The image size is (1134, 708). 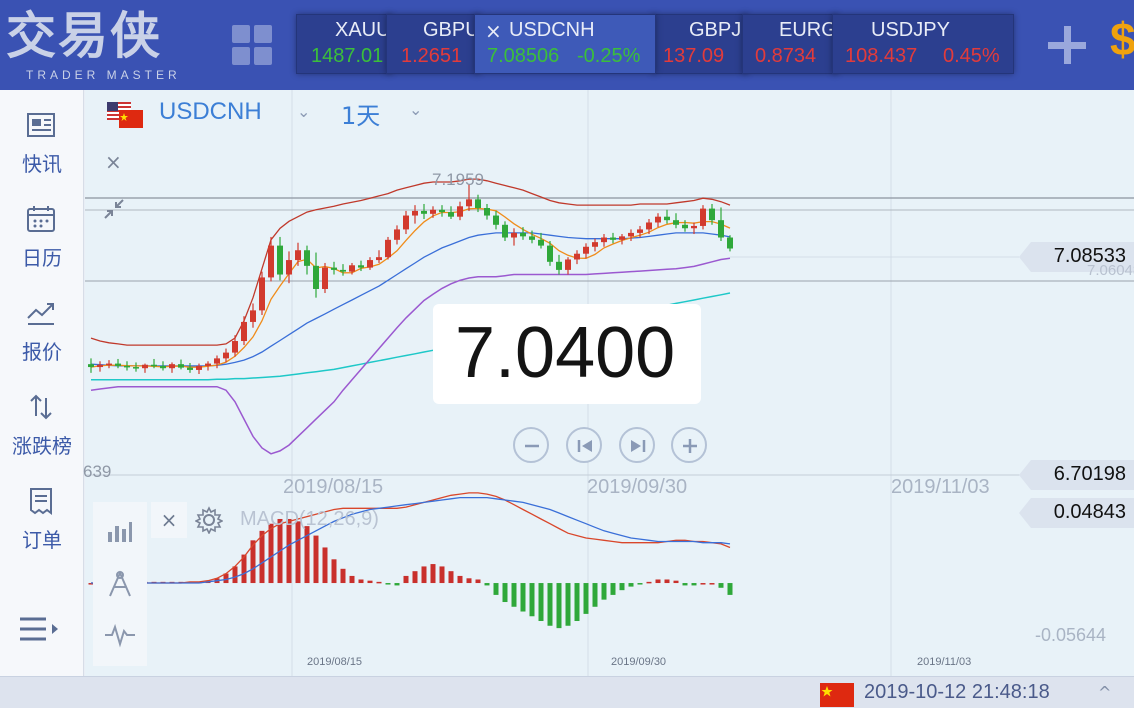 What do you see at coordinates (253, 46) in the screenshot?
I see `grid-menu-icon` at bounding box center [253, 46].